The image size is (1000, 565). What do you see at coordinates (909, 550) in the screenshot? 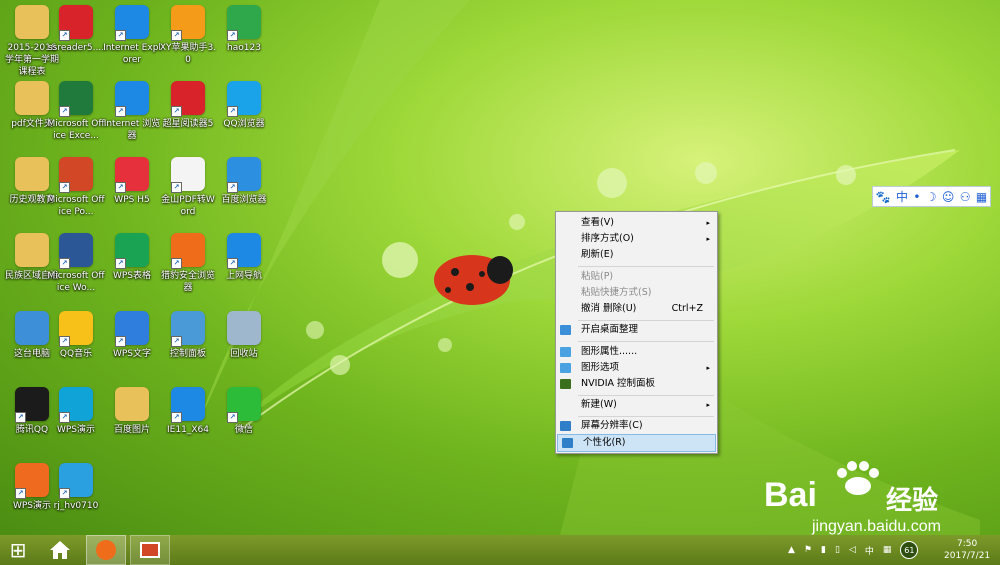
I see `notification-badge: 61` at bounding box center [909, 550].